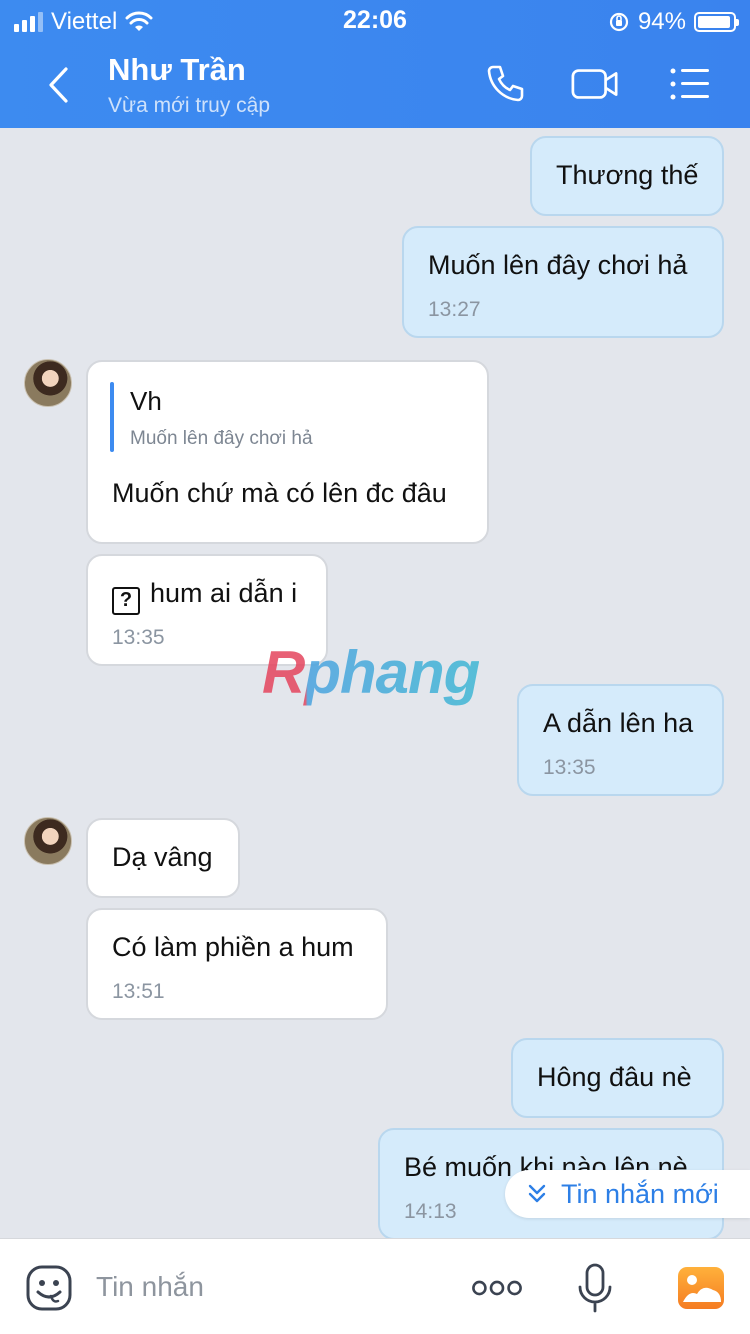 This screenshot has width=750, height=1334. What do you see at coordinates (224, 593) in the screenshot?
I see `message-text: hum ai dẫn i` at bounding box center [224, 593].